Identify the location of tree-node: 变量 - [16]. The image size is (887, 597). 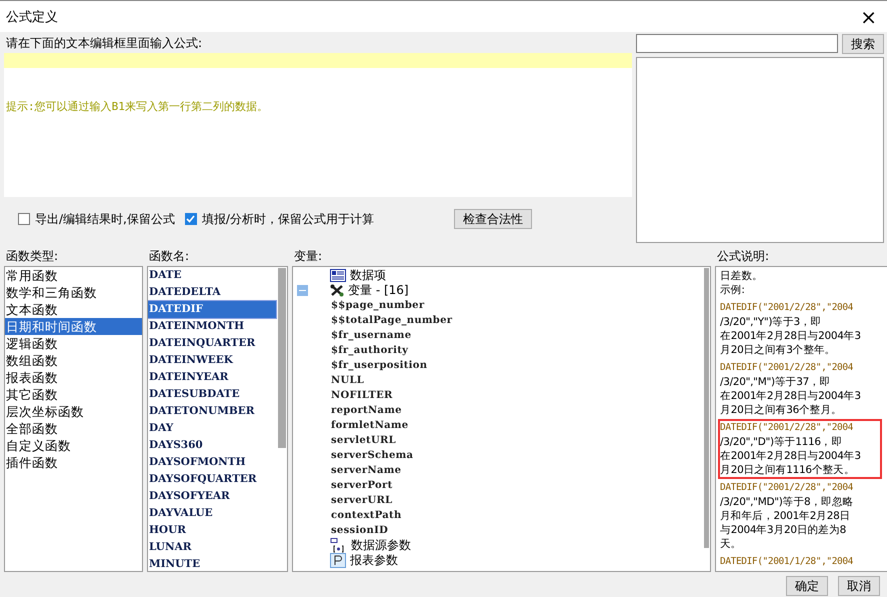
(378, 290).